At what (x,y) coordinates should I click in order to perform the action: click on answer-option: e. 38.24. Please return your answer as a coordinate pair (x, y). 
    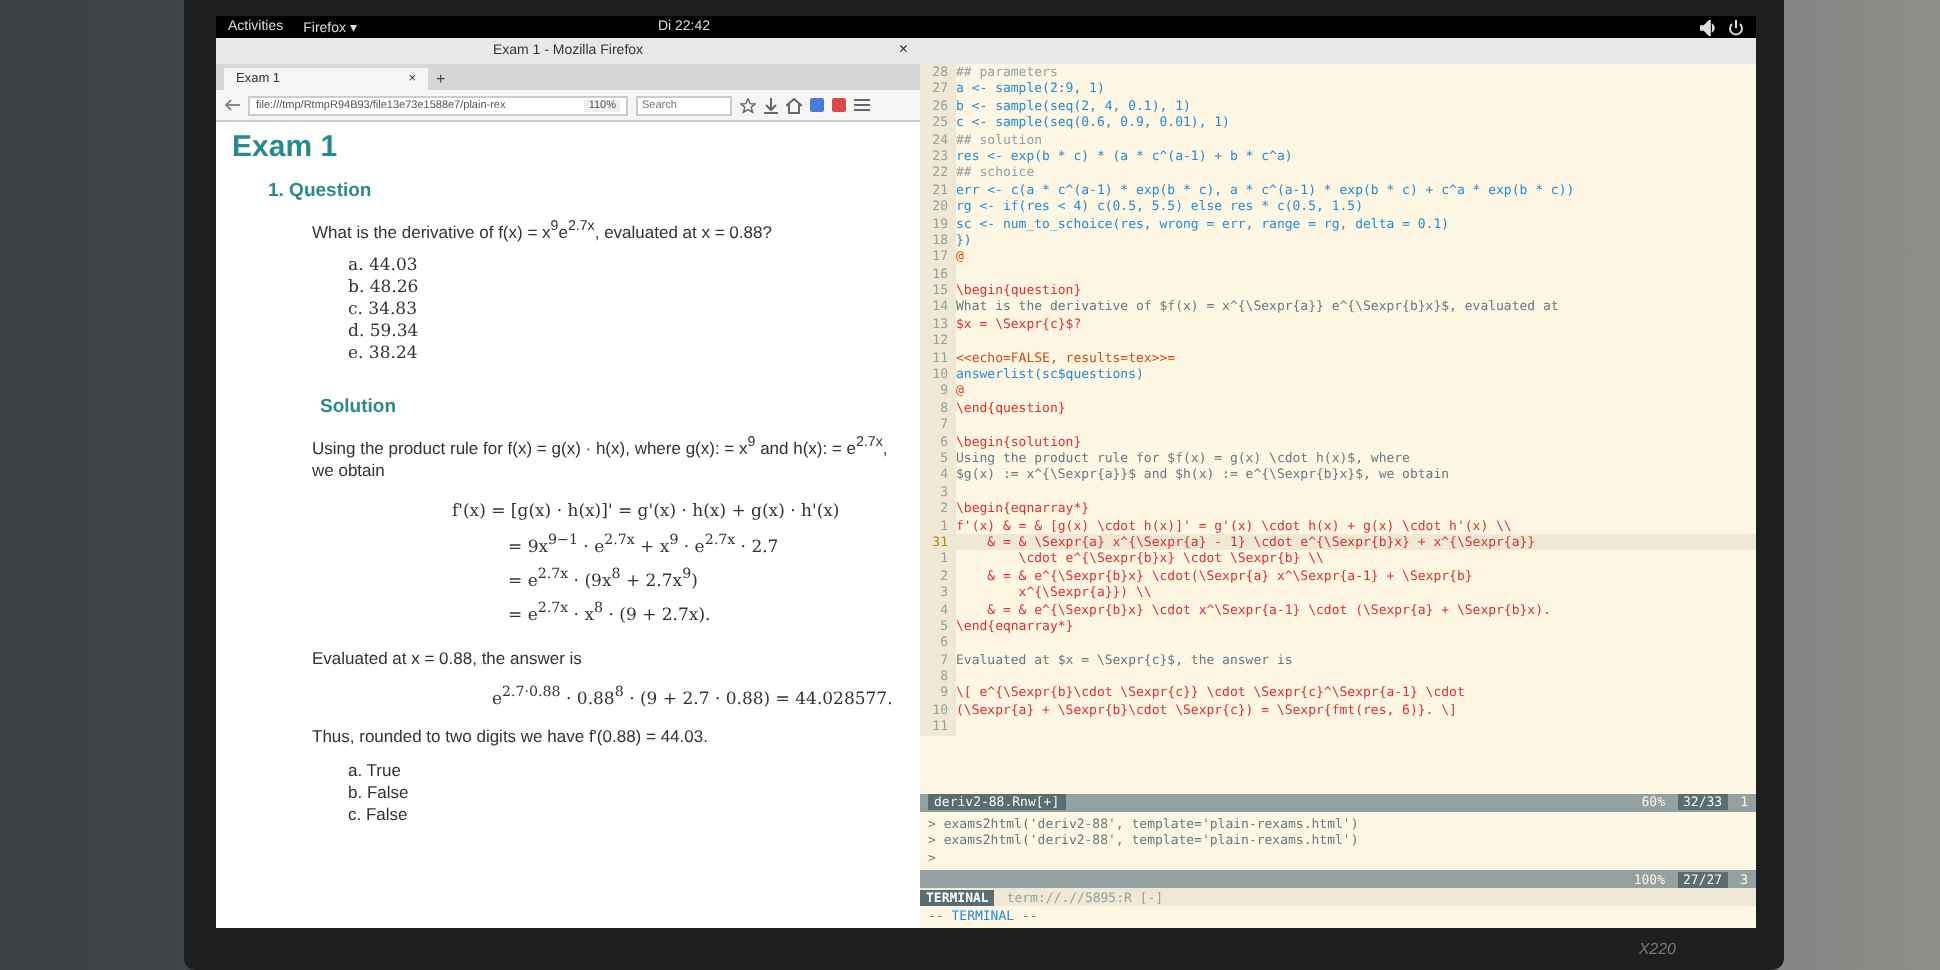
    Looking at the image, I should click on (628, 356).